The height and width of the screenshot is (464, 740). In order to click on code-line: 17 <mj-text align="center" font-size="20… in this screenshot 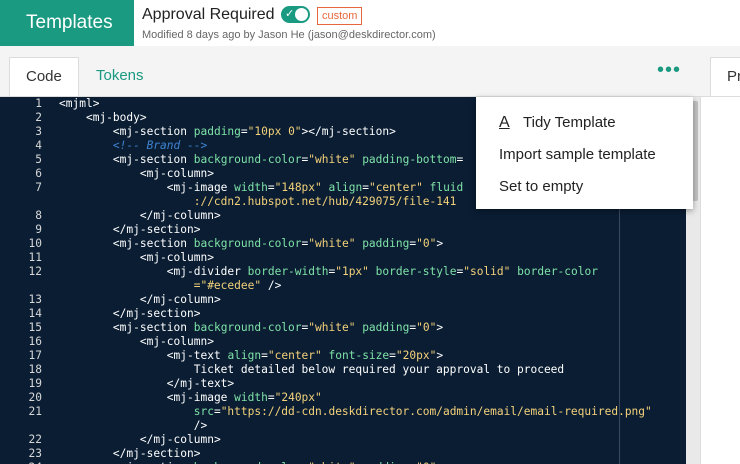, I will do `click(350, 356)`.